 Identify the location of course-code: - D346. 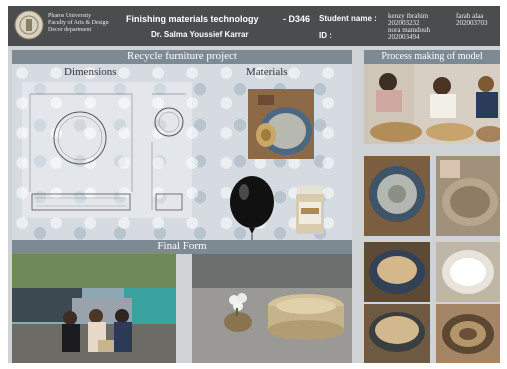
(297, 19).